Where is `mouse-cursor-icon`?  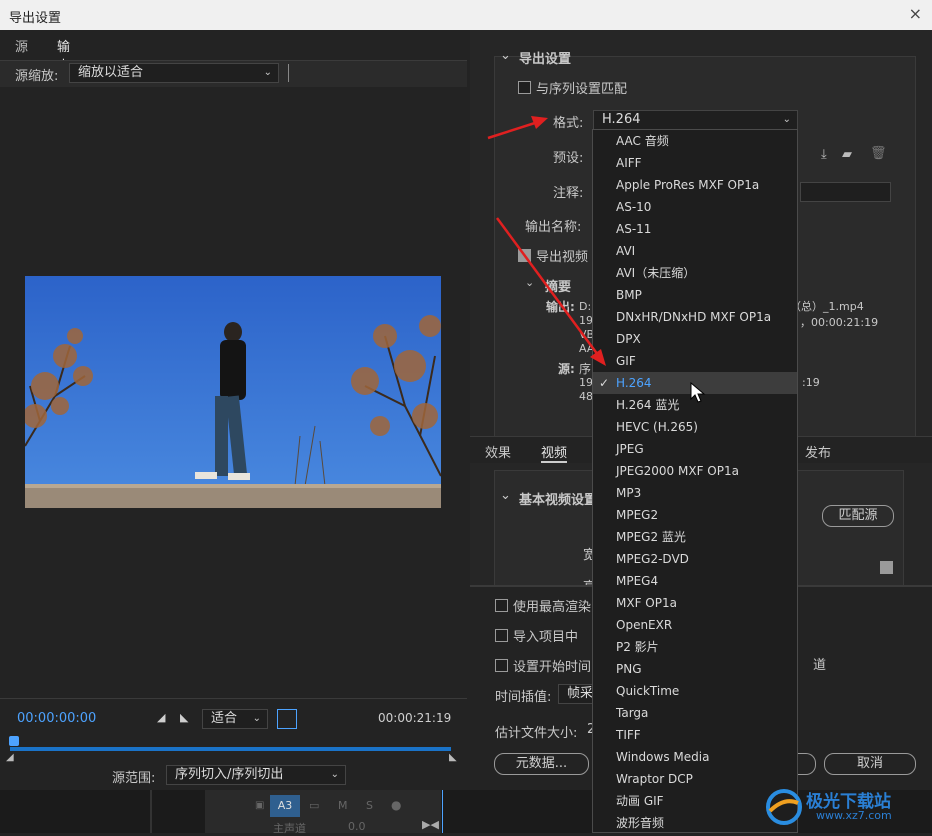
mouse-cursor-icon is located at coordinates (698, 392).